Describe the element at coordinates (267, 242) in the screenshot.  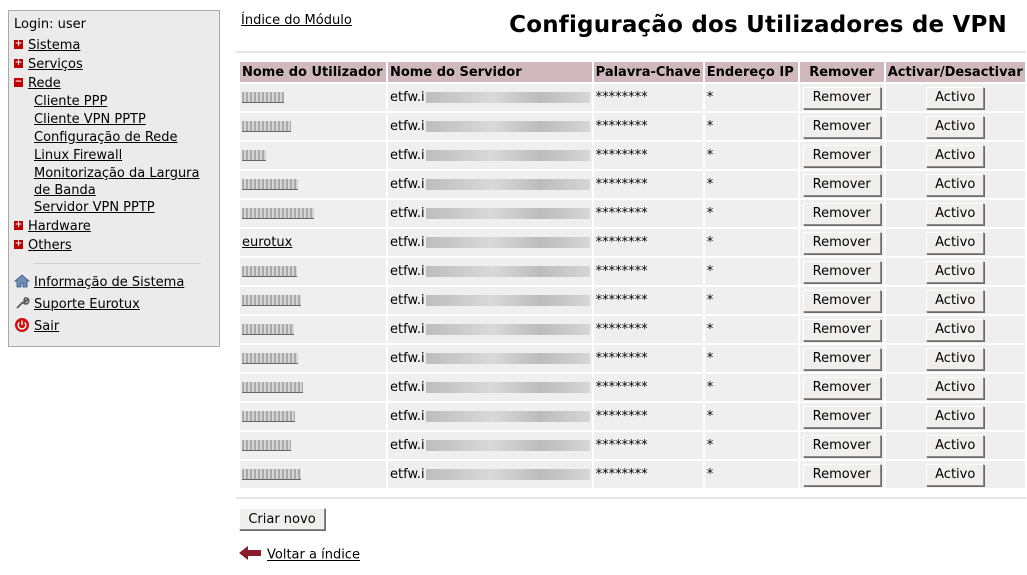
I see `user-link: eurotux` at that location.